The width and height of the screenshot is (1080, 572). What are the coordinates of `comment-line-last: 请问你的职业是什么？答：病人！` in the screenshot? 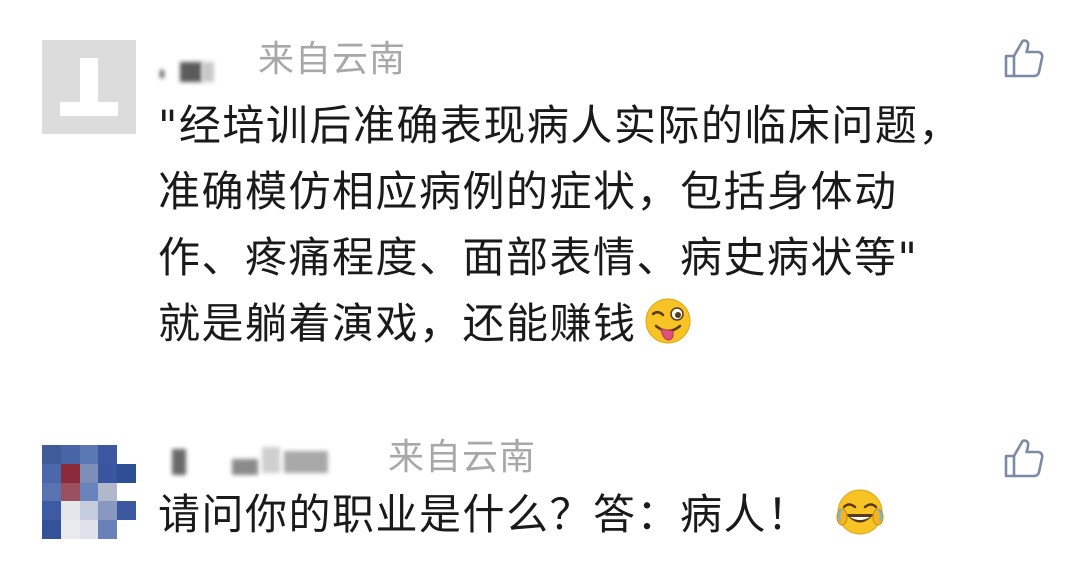 It's located at (608, 515).